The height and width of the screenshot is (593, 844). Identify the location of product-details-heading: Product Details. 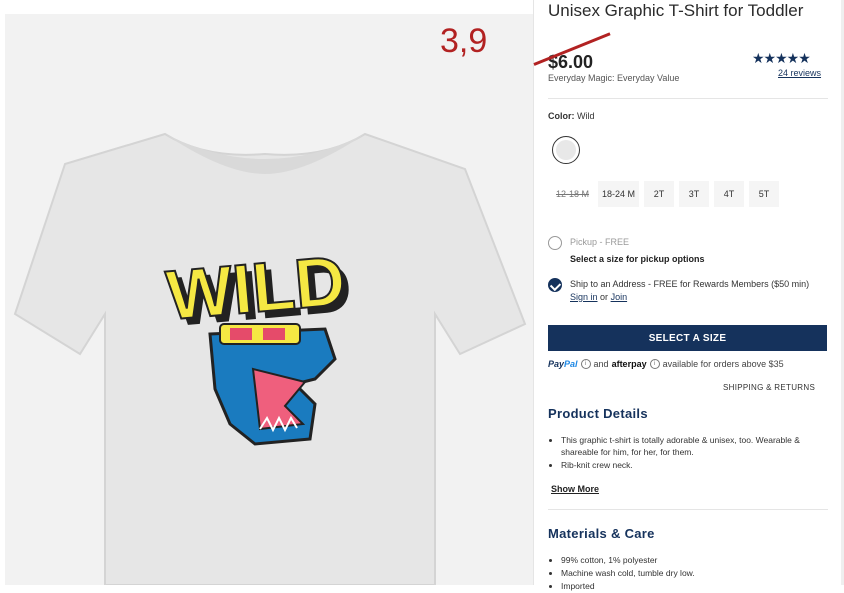
(598, 413).